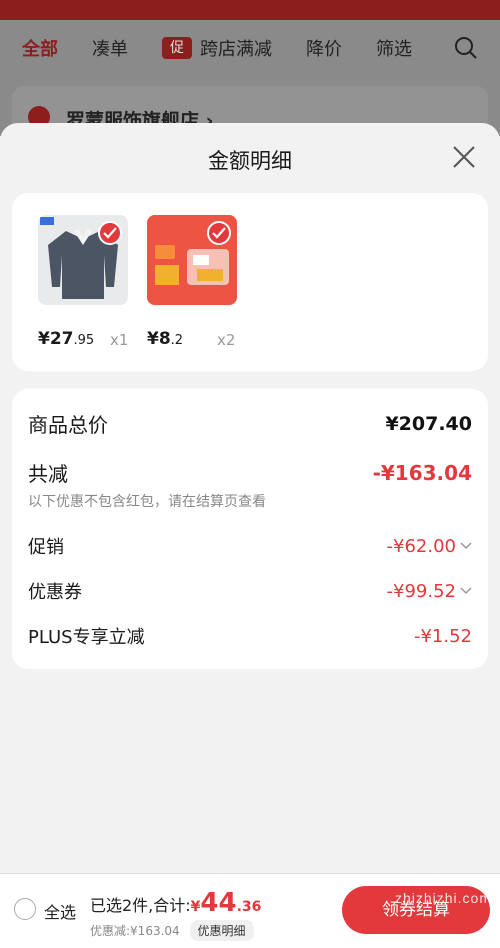 This screenshot has height=948, width=500. What do you see at coordinates (236, 49) in the screenshot?
I see `tab-cross-store-label: 跨店满减` at bounding box center [236, 49].